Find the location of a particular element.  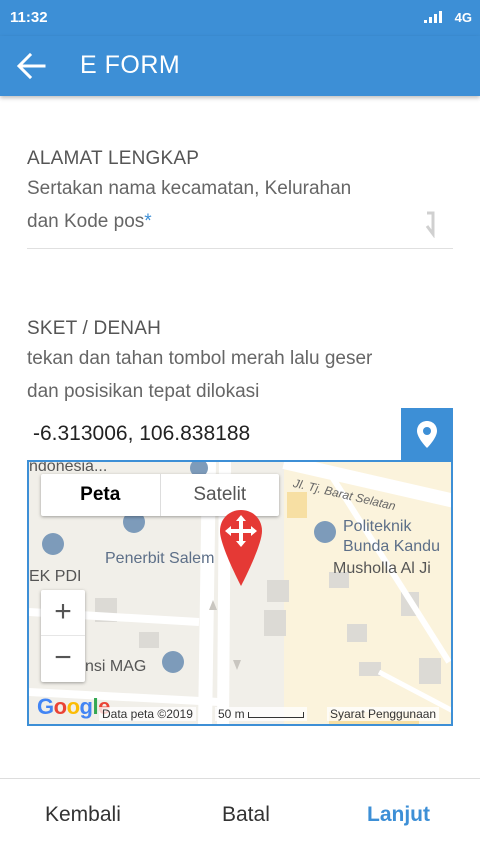

next-button: Lanjut is located at coordinates (398, 815).